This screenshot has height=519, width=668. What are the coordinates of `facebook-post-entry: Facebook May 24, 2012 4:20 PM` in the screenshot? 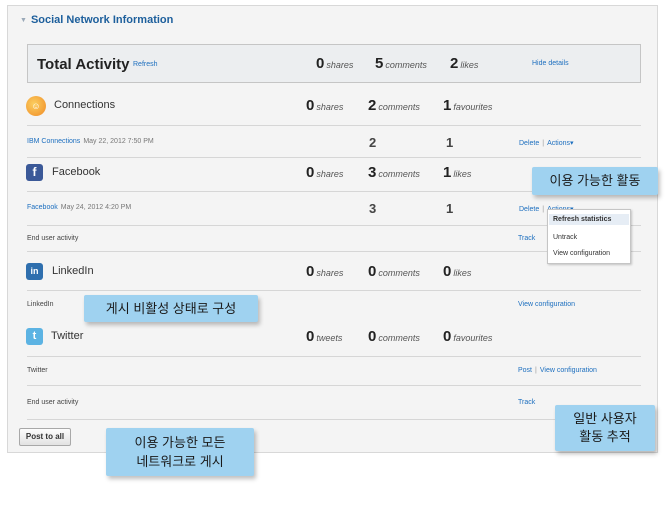 It's located at (79, 207).